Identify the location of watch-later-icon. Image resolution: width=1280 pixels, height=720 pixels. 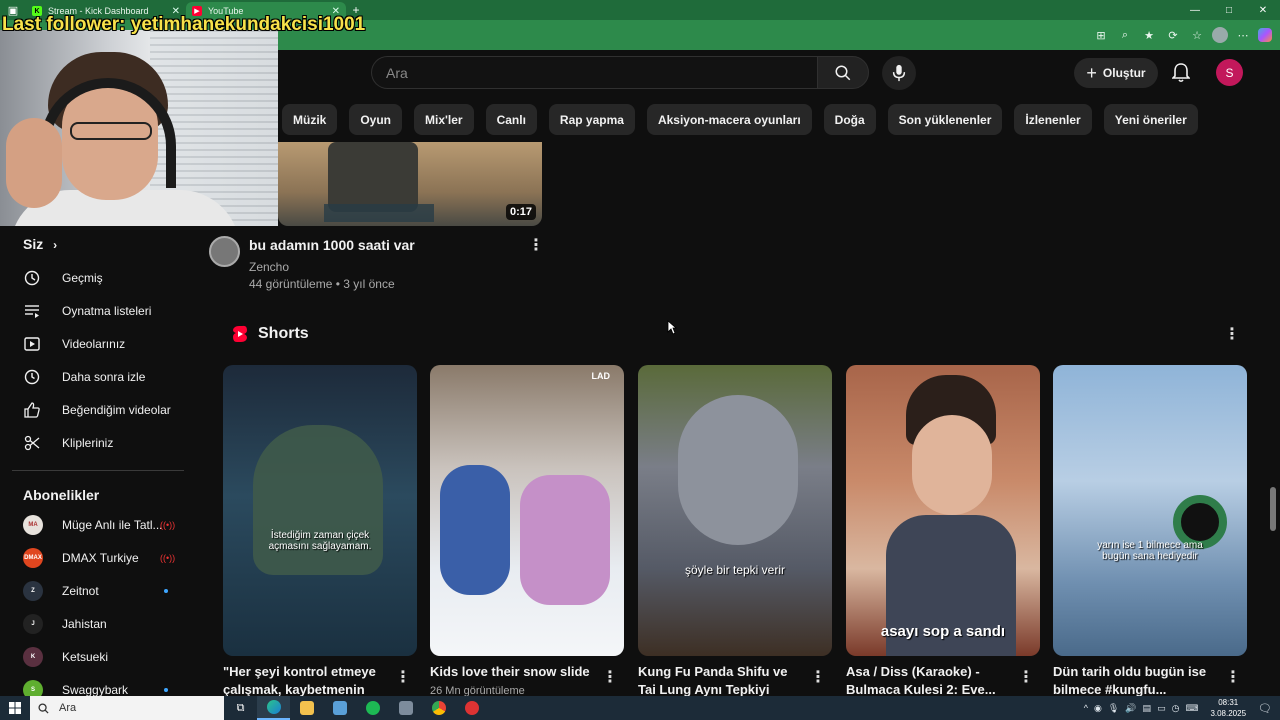
(32, 377).